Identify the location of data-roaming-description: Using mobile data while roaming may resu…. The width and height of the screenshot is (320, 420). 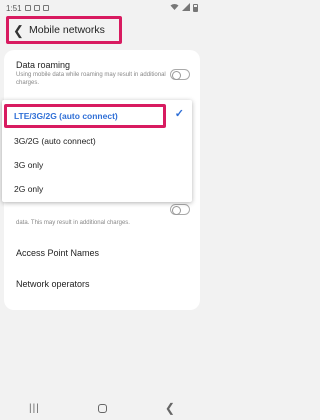
(91, 79).